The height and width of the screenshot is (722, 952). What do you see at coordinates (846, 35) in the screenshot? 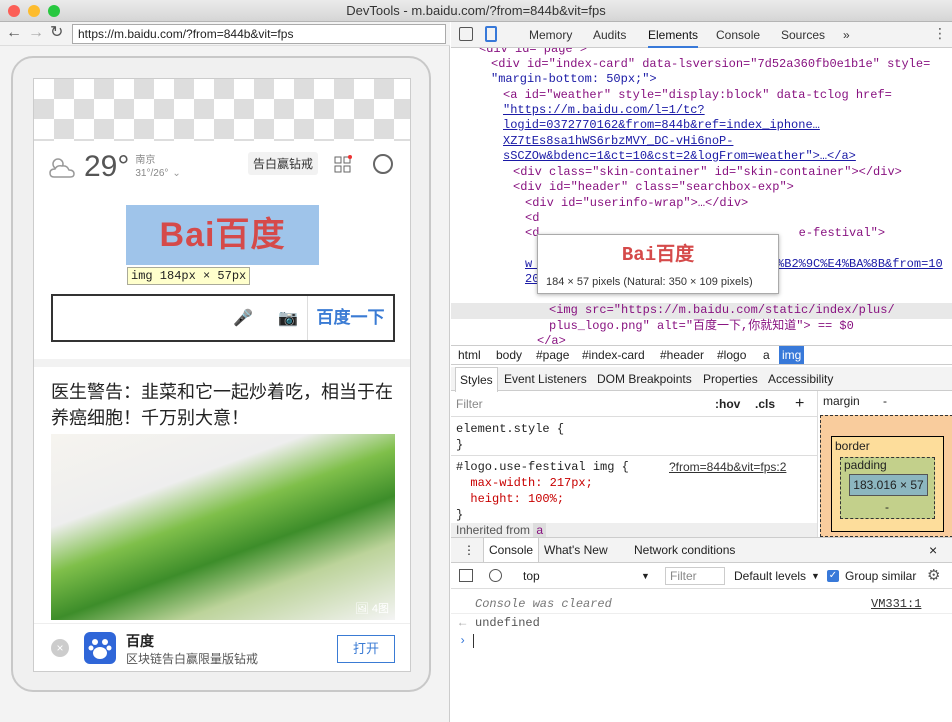
I see `more-tabs-button: »` at bounding box center [846, 35].